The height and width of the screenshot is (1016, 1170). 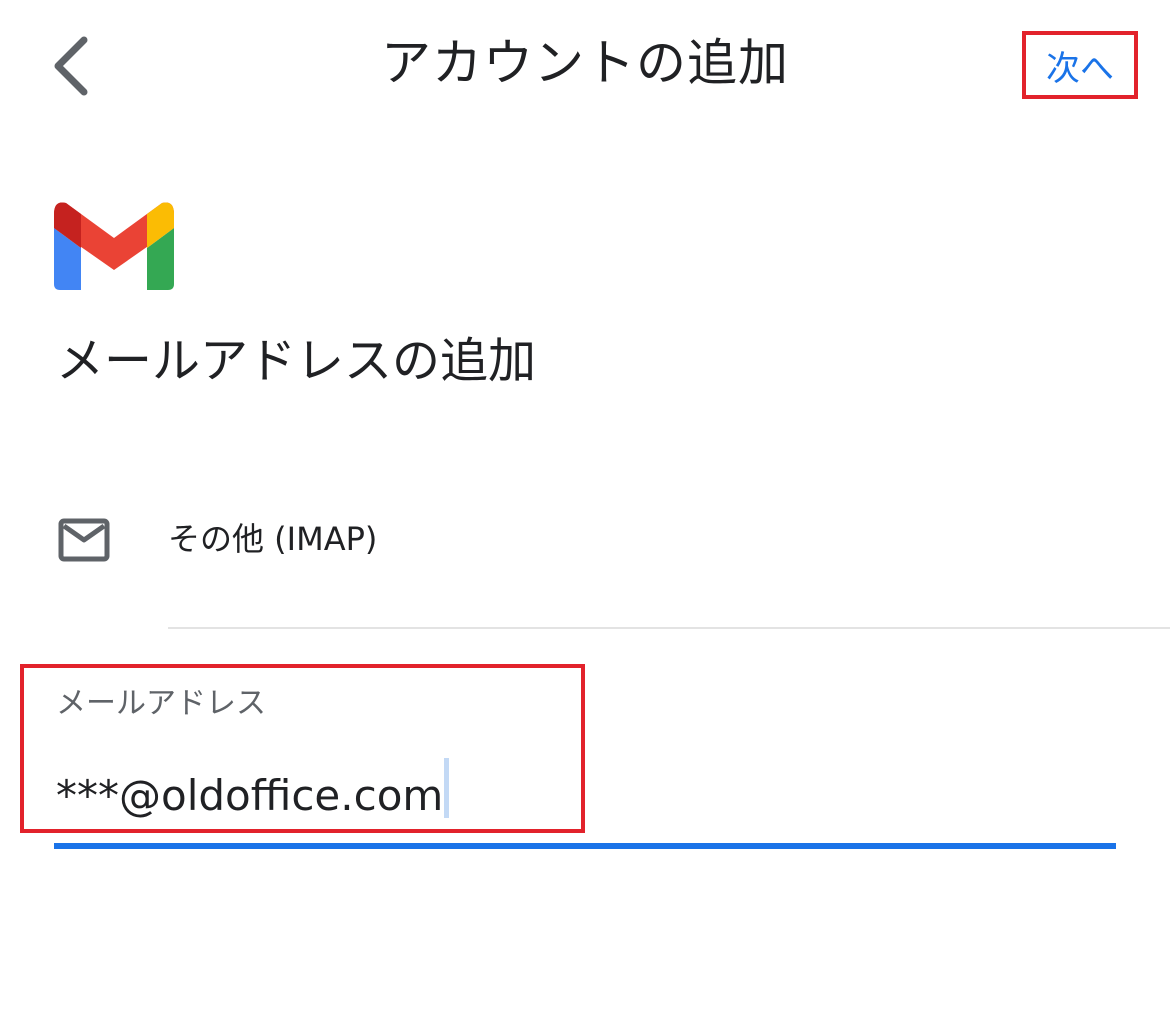 What do you see at coordinates (585, 63) in the screenshot?
I see `page-title: アカウントの追加` at bounding box center [585, 63].